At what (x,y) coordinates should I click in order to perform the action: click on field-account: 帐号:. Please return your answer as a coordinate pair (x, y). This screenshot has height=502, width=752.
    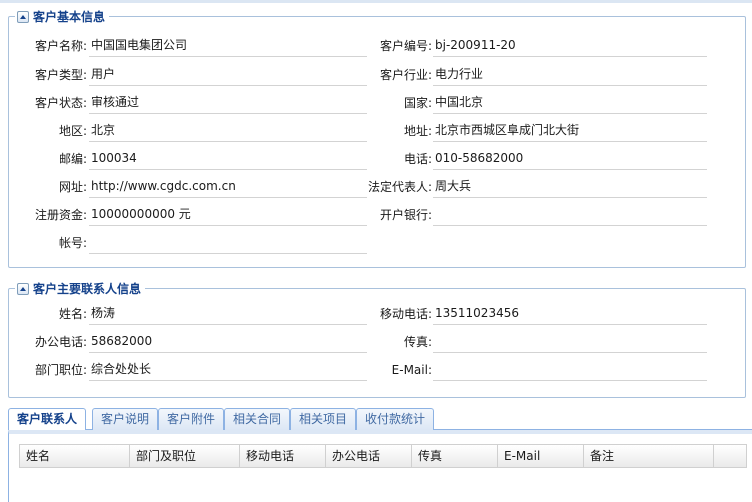
    Looking at the image, I should click on (191, 244).